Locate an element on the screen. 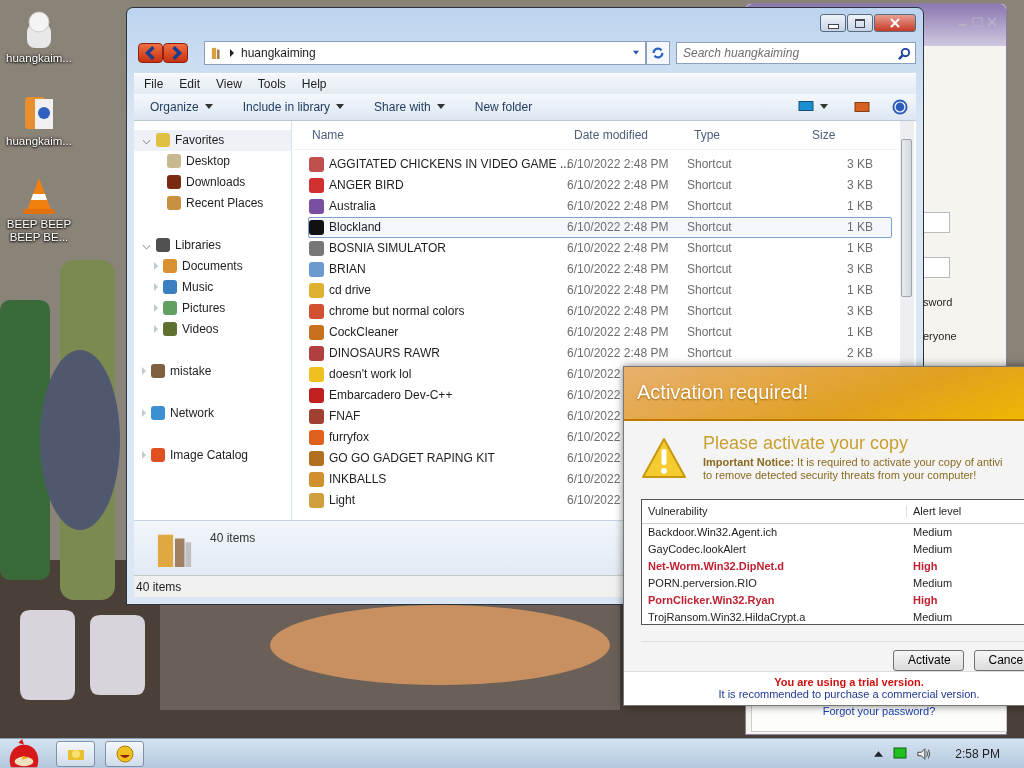 Image resolution: width=1024 pixels, height=768 pixels. column-header: Size is located at coordinates (850, 134).